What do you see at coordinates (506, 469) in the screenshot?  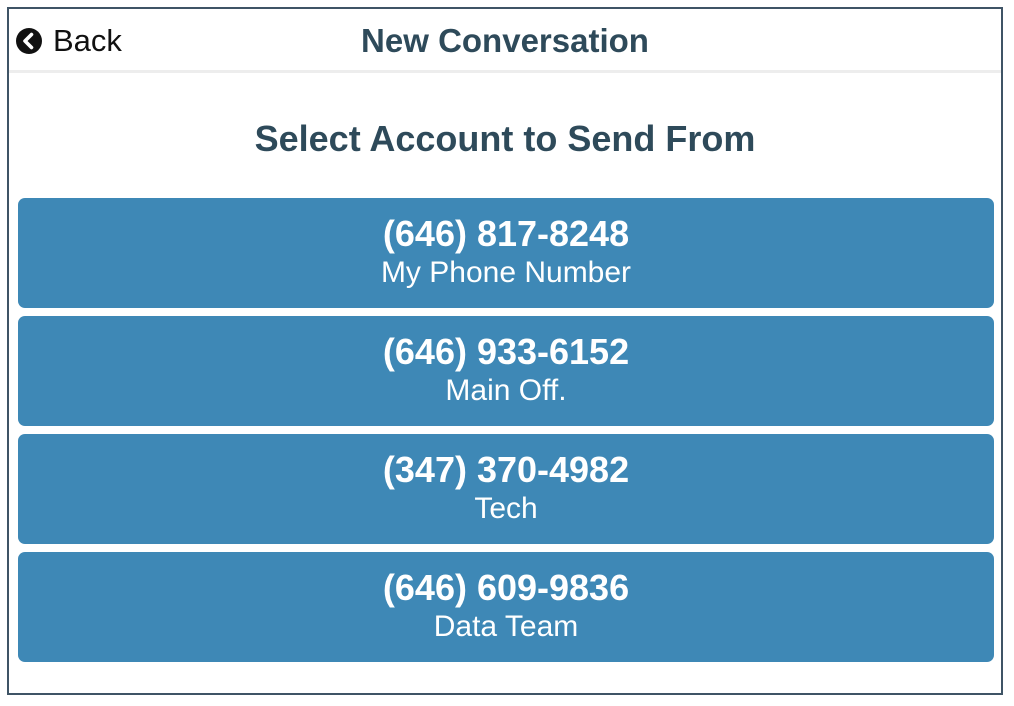 I see `account-number: (347) 370-4982` at bounding box center [506, 469].